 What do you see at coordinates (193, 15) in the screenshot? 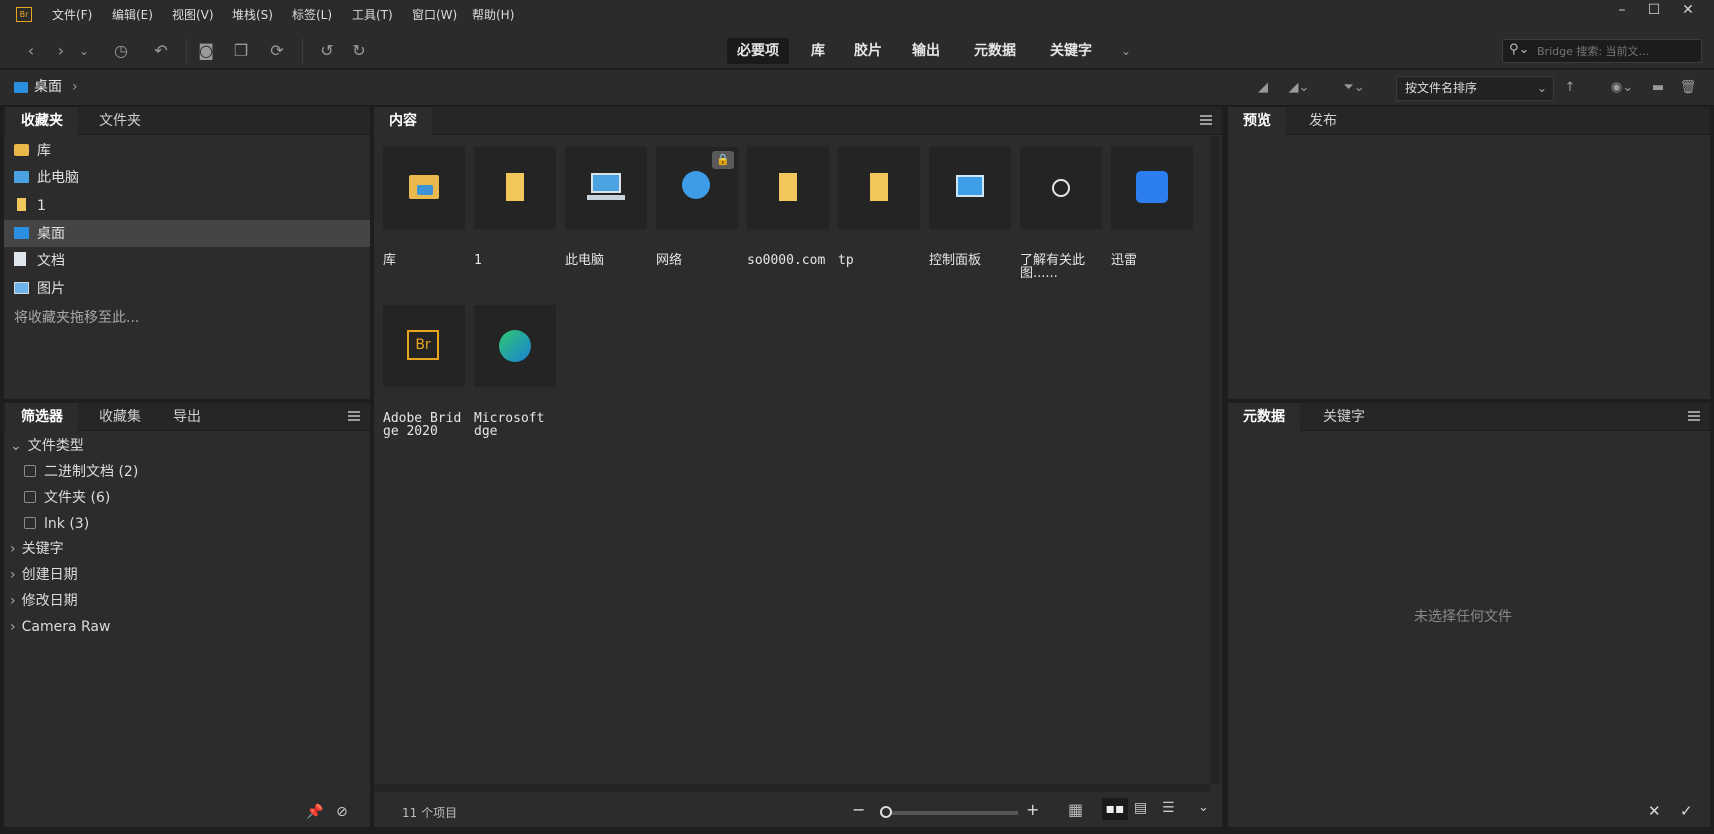
I see `menu-view: 视图(V)` at bounding box center [193, 15].